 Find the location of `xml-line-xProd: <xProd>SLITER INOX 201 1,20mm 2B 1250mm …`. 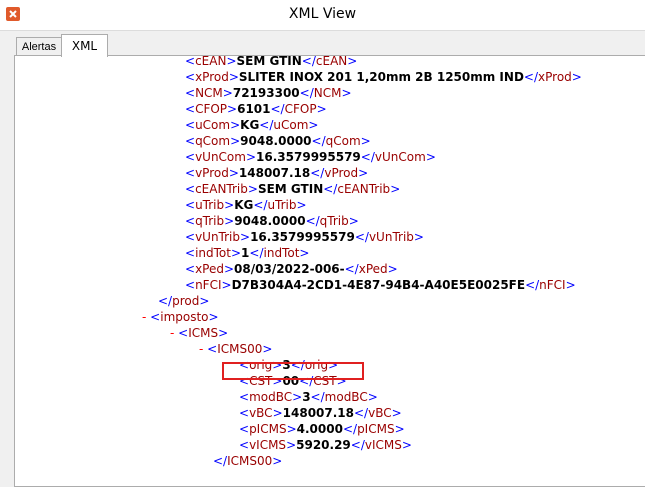

xml-line-xProd: <xProd>SLITER INOX 201 1,20mm 2B 1250mm … is located at coordinates (383, 77).